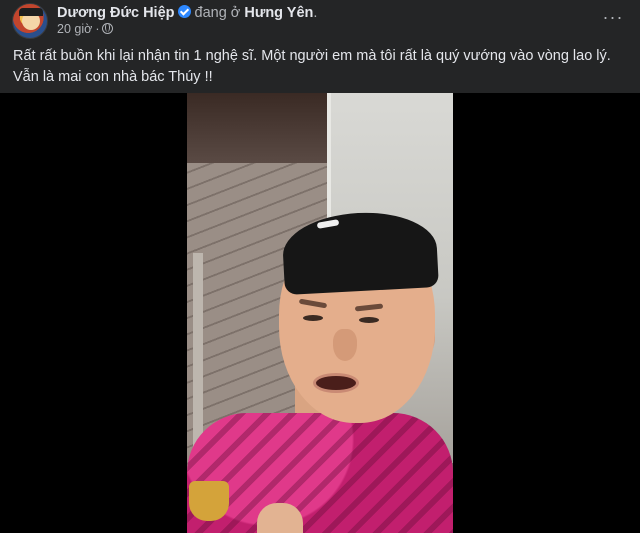  What do you see at coordinates (320, 473) in the screenshot?
I see `shirt-pattern` at bounding box center [320, 473].